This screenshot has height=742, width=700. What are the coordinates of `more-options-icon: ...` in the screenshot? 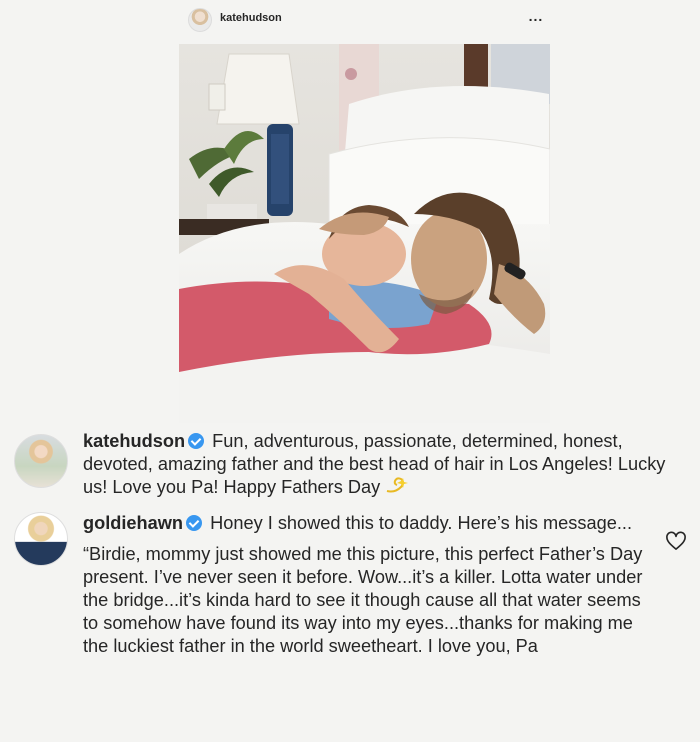 It's located at (536, 16).